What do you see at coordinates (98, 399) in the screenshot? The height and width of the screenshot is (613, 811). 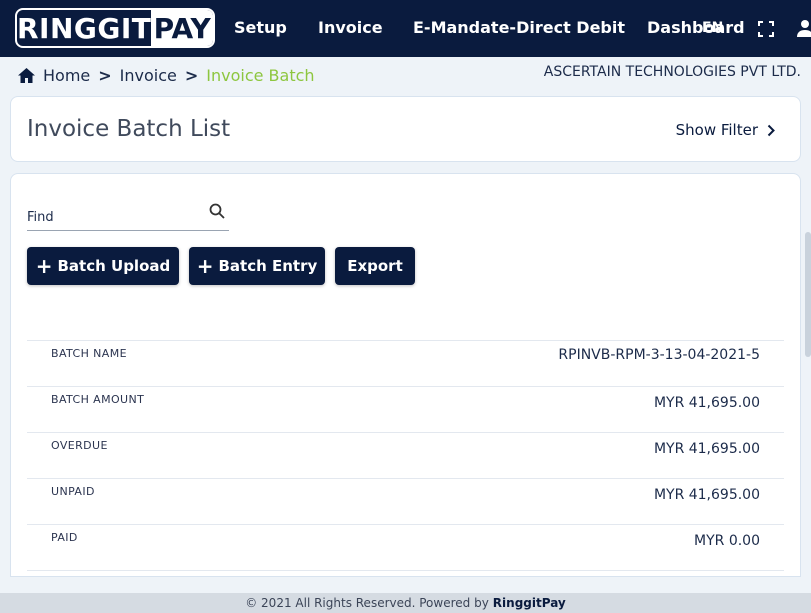 I see `summary-label: BATCH AMOUNT` at bounding box center [98, 399].